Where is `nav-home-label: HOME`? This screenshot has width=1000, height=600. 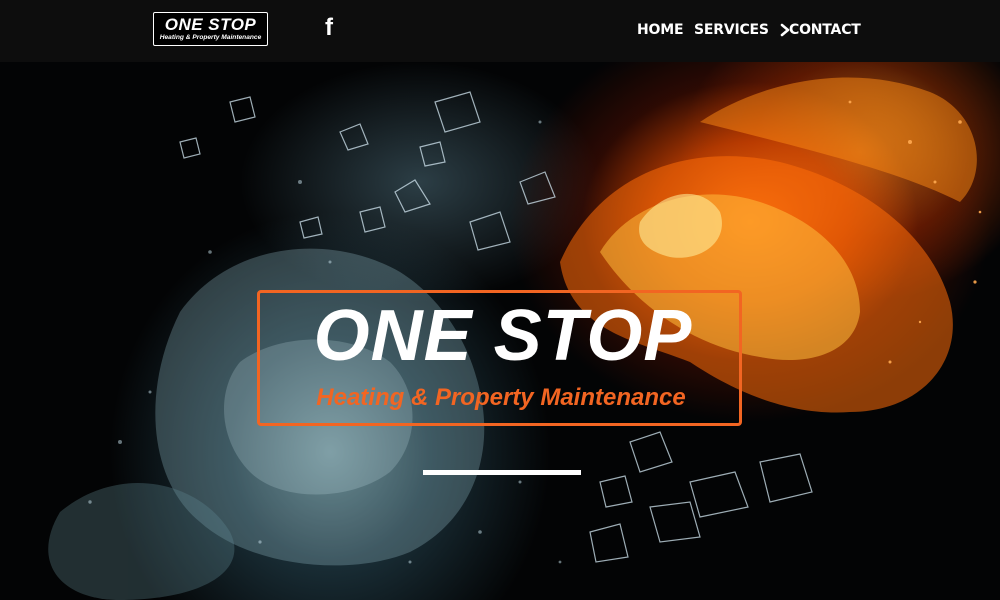
nav-home-label: HOME is located at coordinates (660, 30).